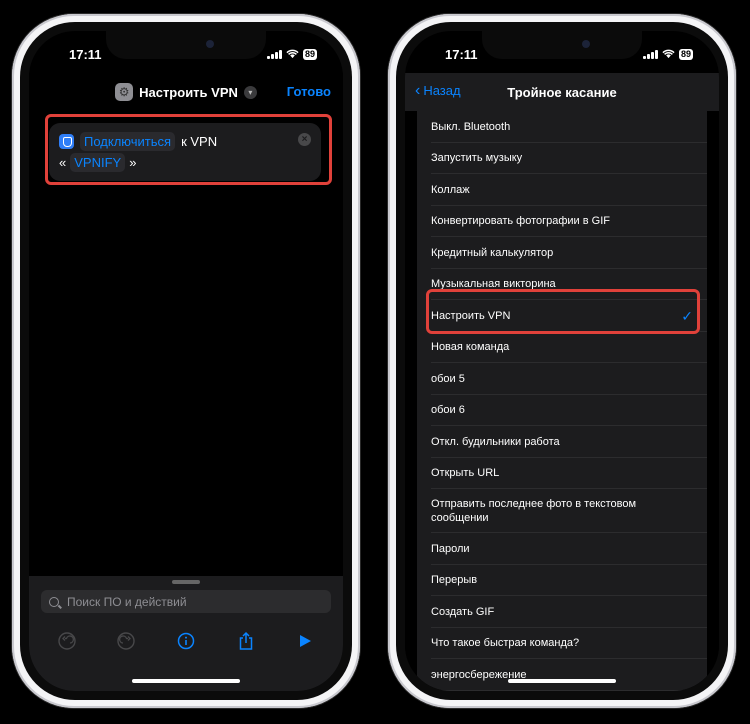  I want to click on list-item: Открыть URL, so click(562, 474).